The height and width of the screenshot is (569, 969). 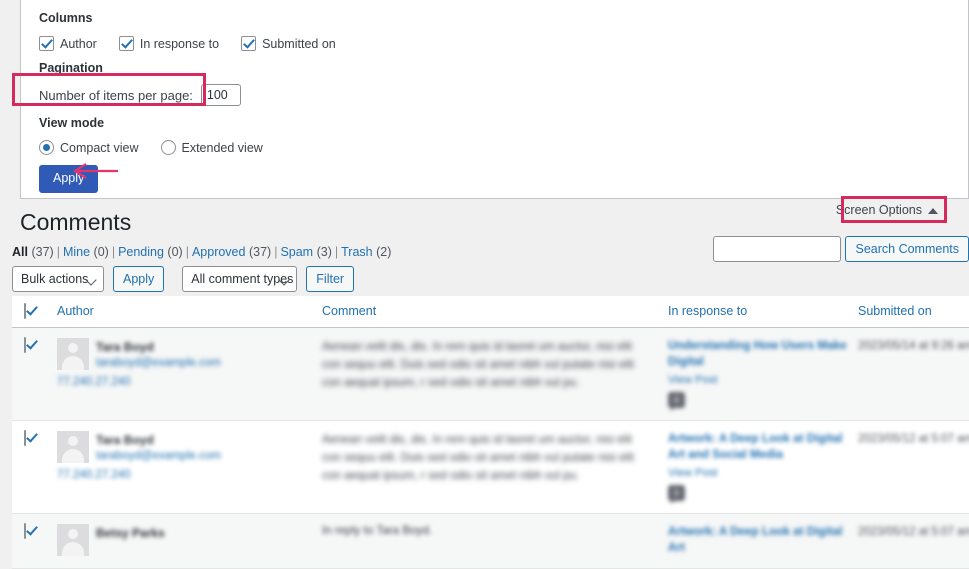 What do you see at coordinates (495, 312) in the screenshot?
I see `header-comment: Comment` at bounding box center [495, 312].